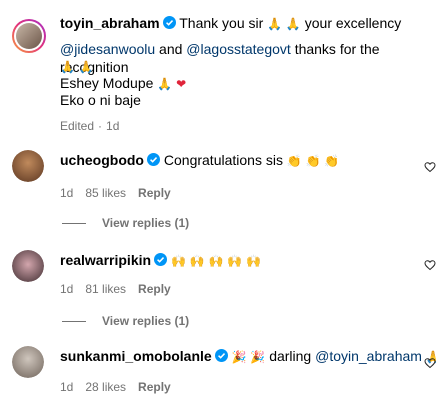  I want to click on red-heart-emoji: ❤, so click(181, 84).